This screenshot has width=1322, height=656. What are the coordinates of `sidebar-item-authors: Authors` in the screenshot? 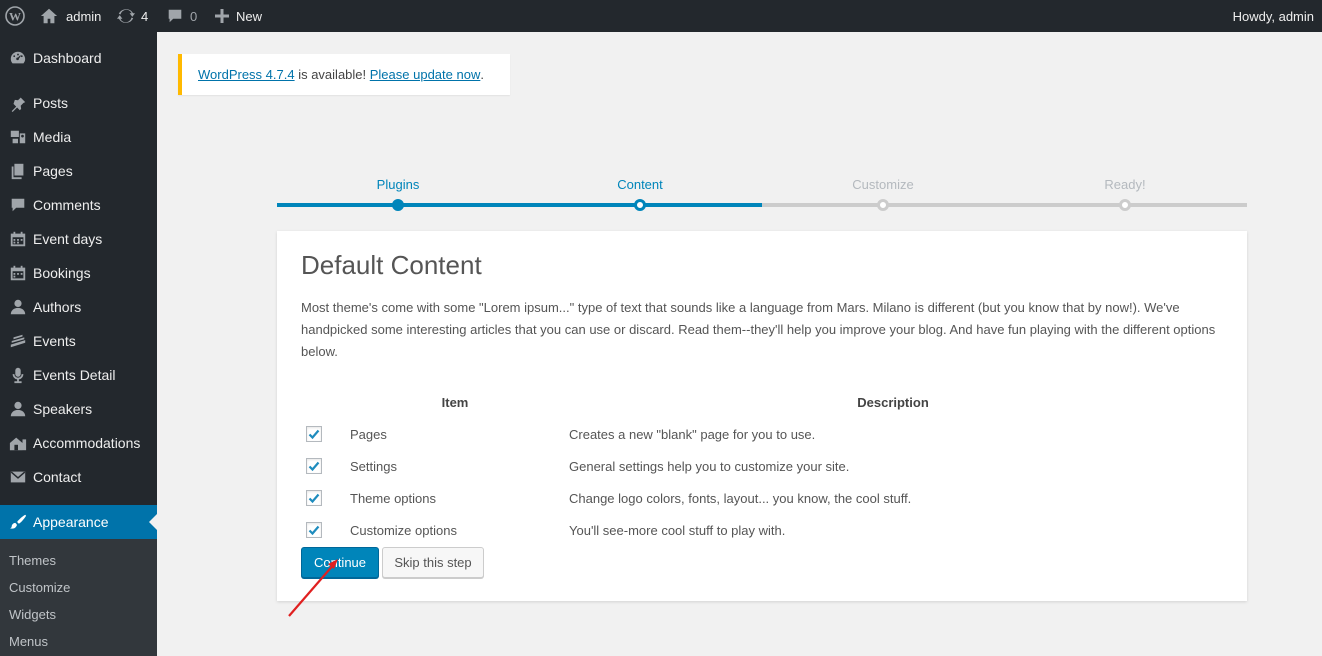 It's located at (78, 307).